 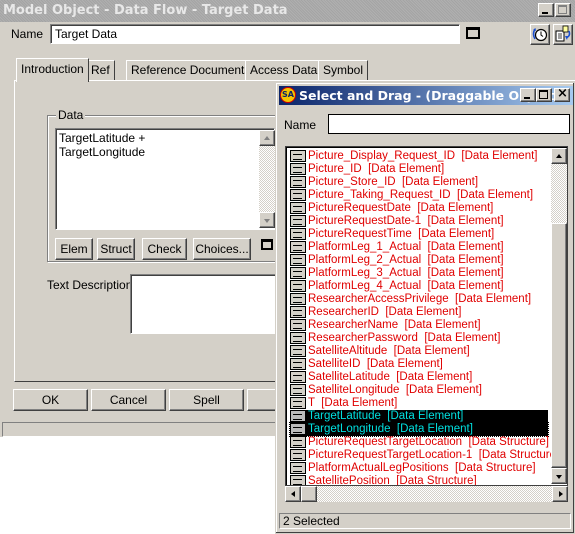 What do you see at coordinates (309, 494) in the screenshot?
I see `list-hscroll-thumb` at bounding box center [309, 494].